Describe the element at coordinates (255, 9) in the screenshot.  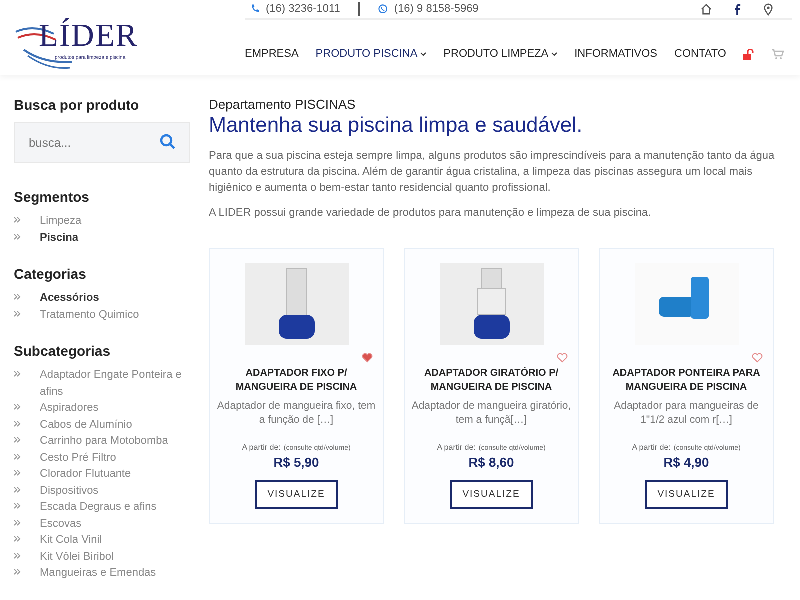
I see `phone-icon` at that location.